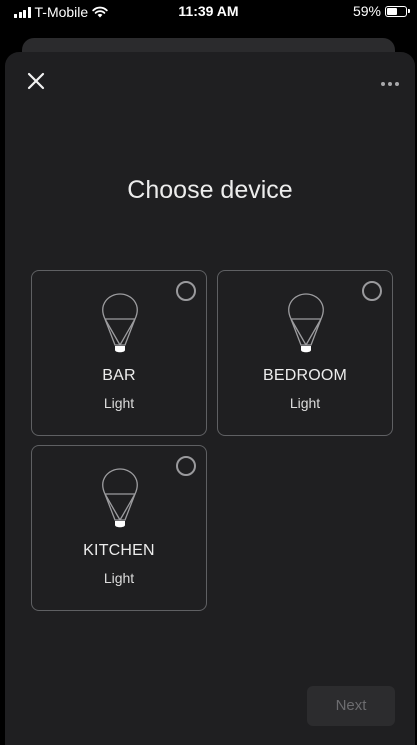 The height and width of the screenshot is (745, 417). I want to click on battery-percent: 59%, so click(366, 11).